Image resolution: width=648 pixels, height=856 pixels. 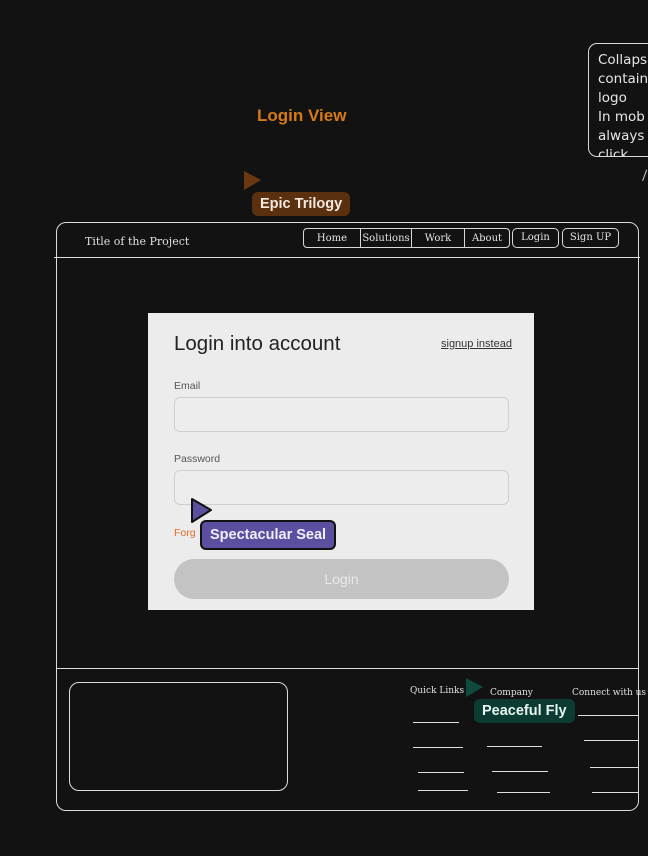 What do you see at coordinates (623, 79) in the screenshot?
I see `note-line: contain` at bounding box center [623, 79].